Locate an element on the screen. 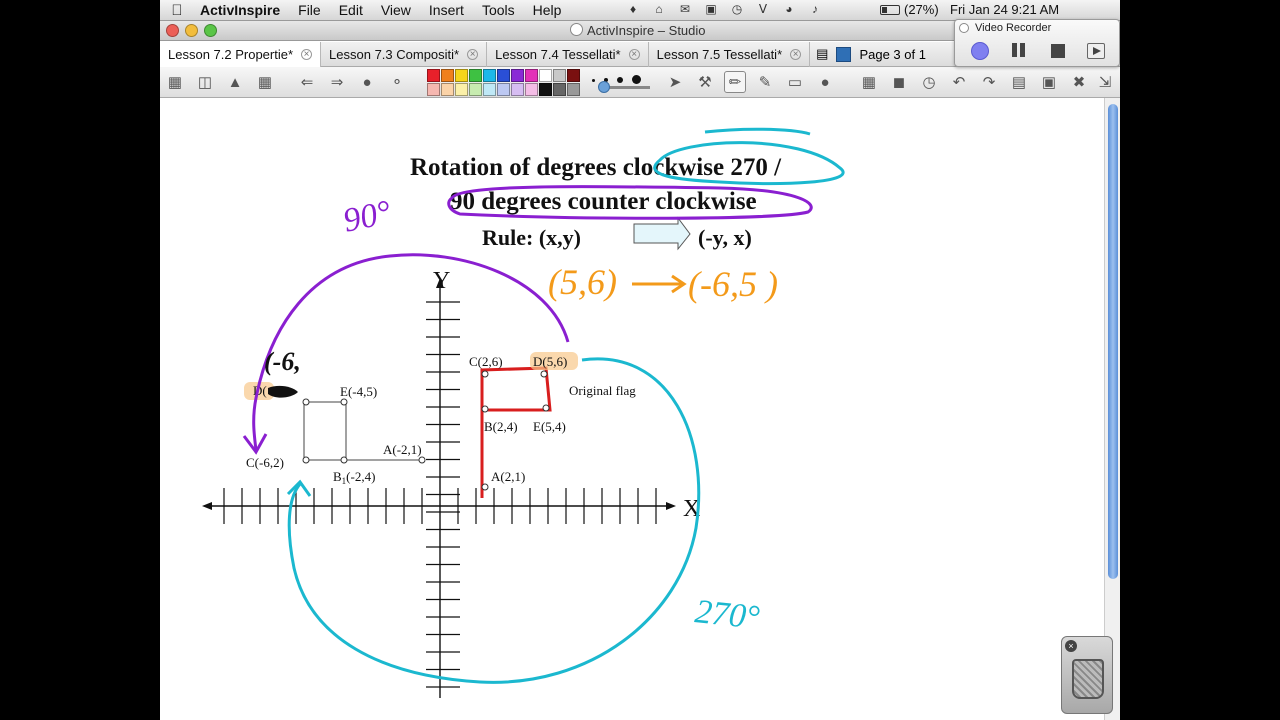 The height and width of the screenshot is (720, 1280). eraser-icon: ▭ is located at coordinates (795, 82).